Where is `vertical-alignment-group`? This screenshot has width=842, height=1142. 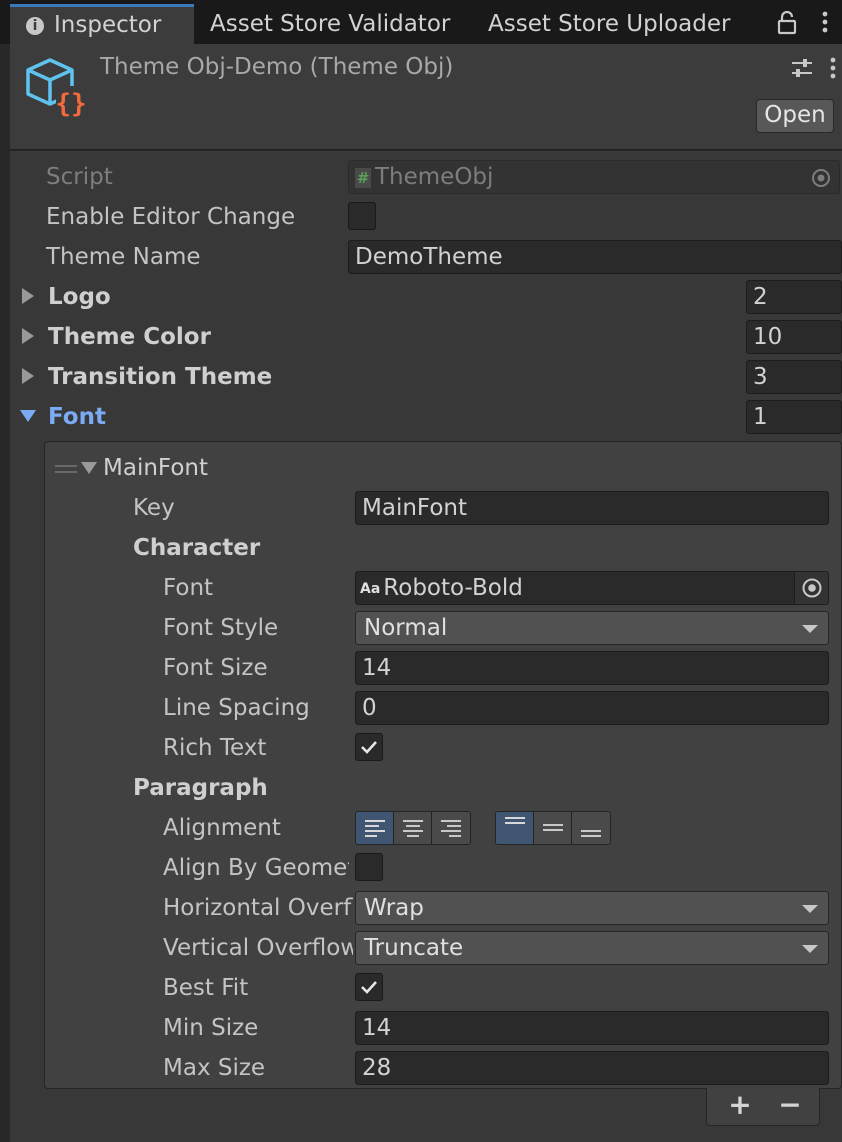 vertical-alignment-group is located at coordinates (553, 828).